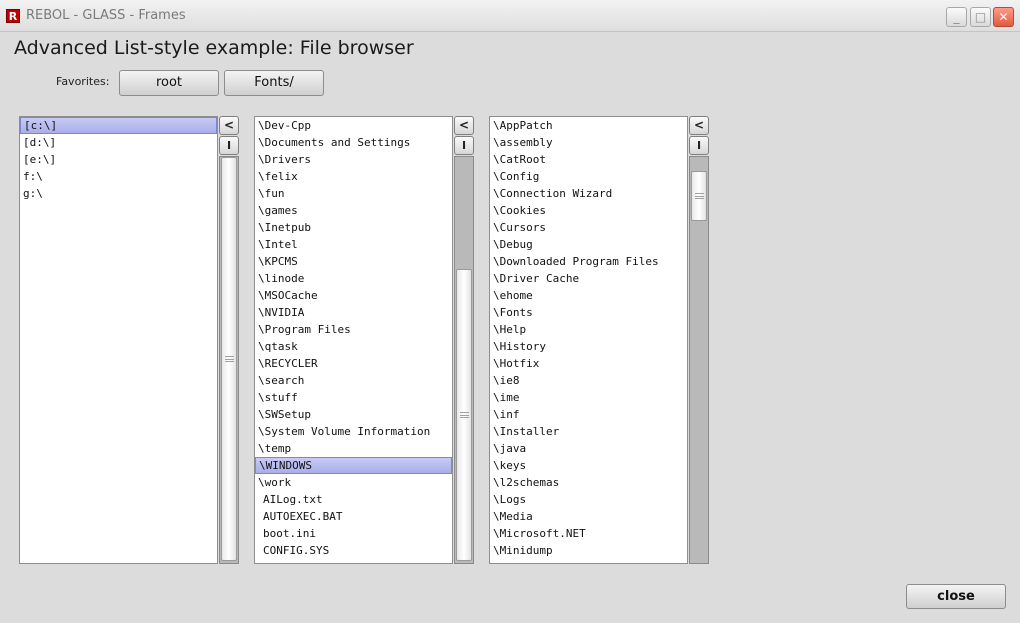 The image size is (1020, 623). I want to click on drive-list: [c:\] [d:\] [e:\] f:\ g:\, so click(118, 340).